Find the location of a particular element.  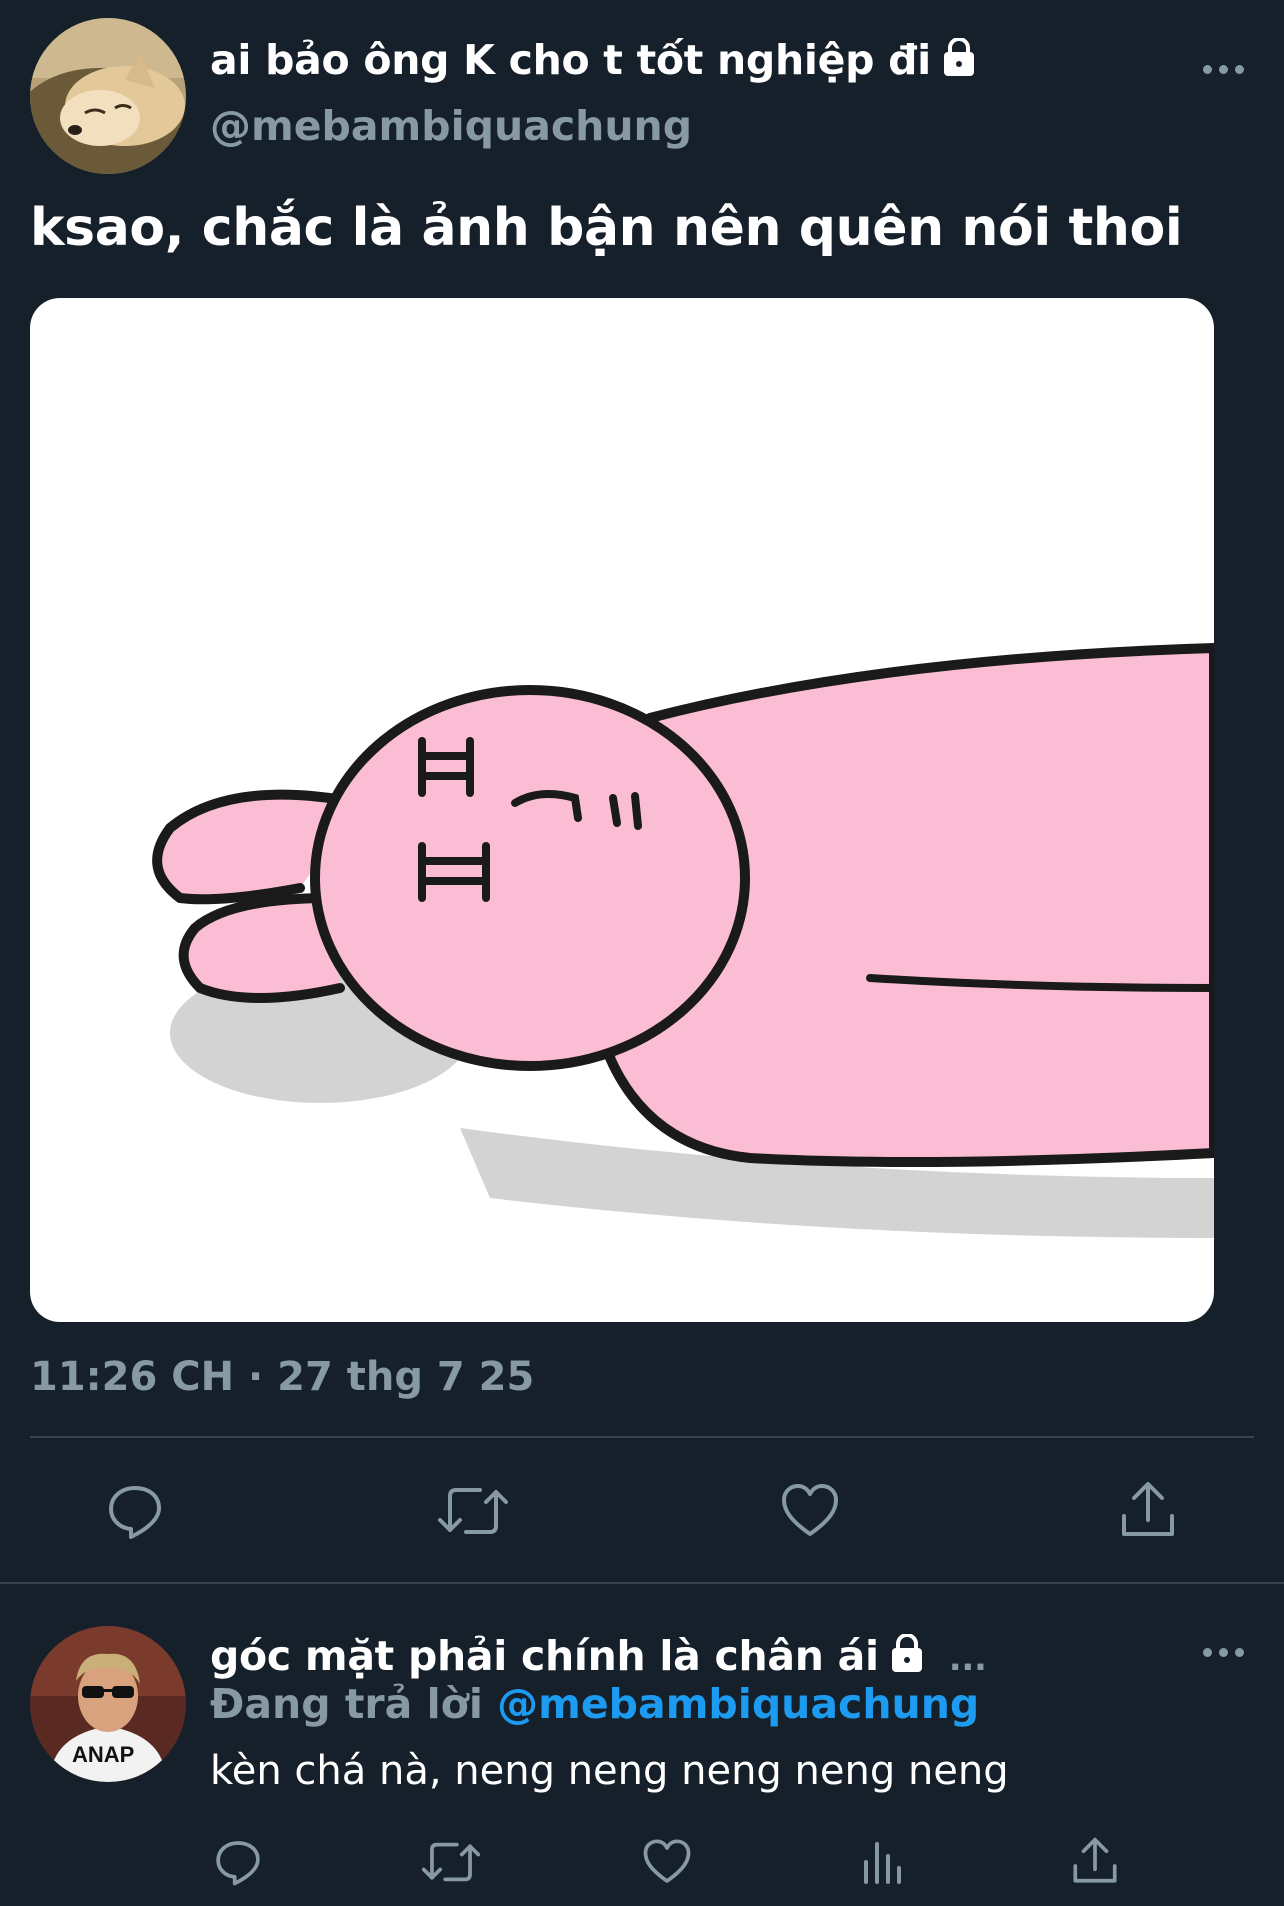

retweet-button is located at coordinates (473, 1511).